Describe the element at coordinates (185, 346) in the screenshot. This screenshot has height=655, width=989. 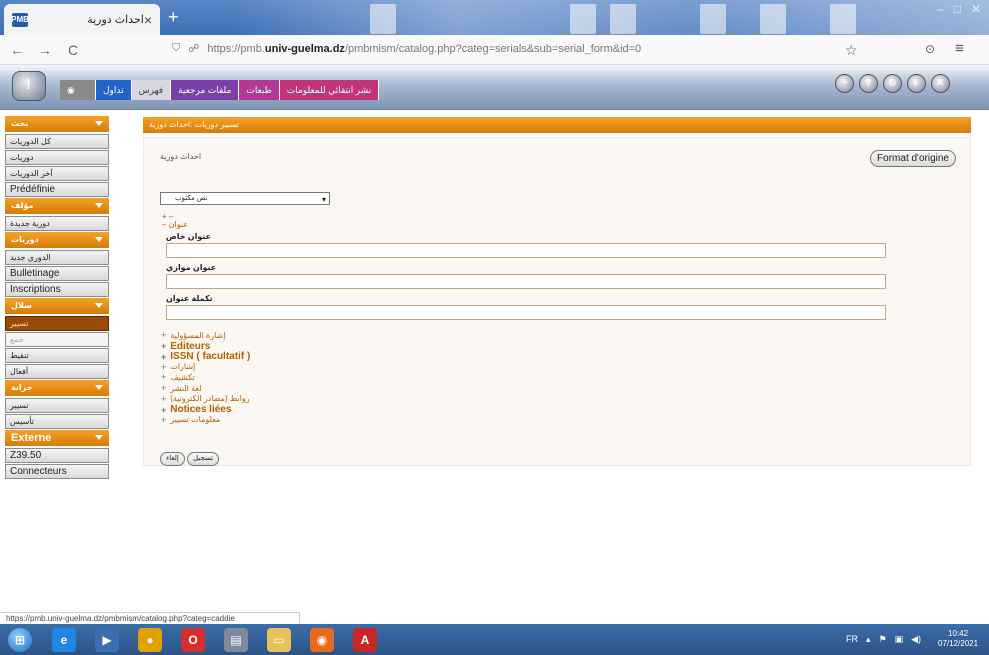
I see `expandable-section: + Editeurs` at that location.